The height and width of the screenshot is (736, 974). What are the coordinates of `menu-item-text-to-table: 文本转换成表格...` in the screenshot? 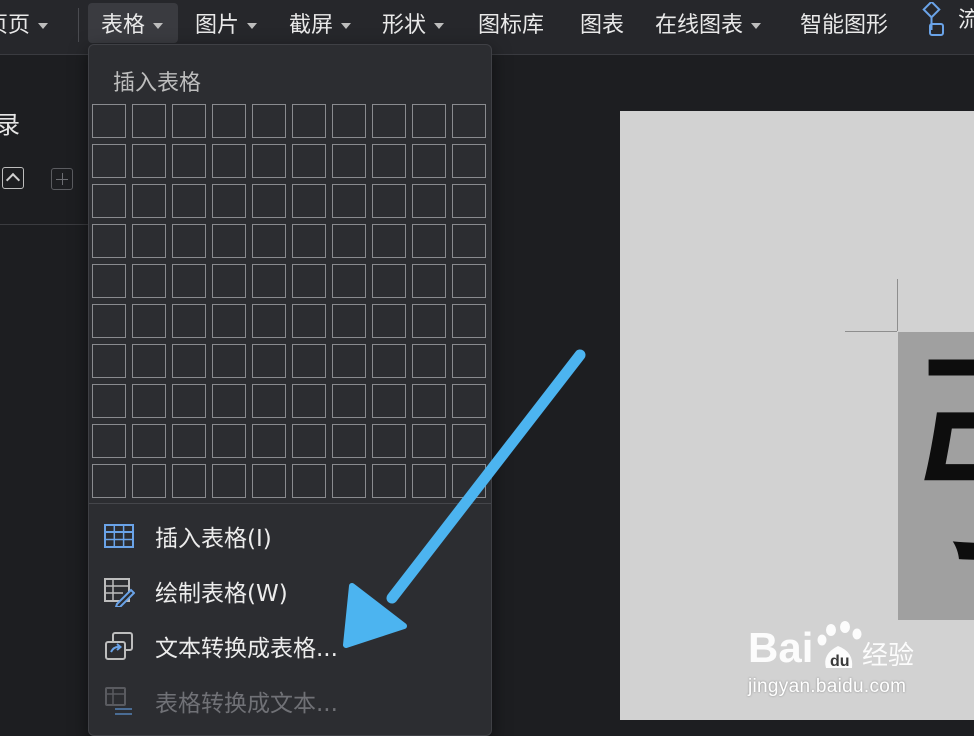 It's located at (290, 646).